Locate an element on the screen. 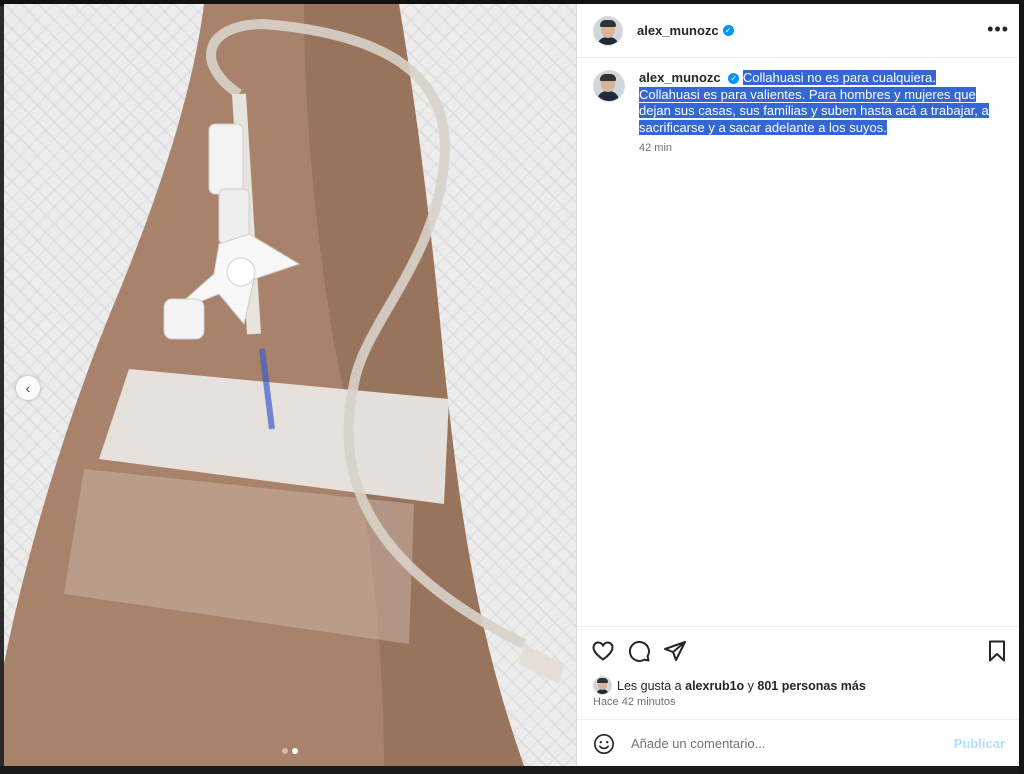 The width and height of the screenshot is (1024, 774). chevron-left-icon: ‹ is located at coordinates (28, 388).